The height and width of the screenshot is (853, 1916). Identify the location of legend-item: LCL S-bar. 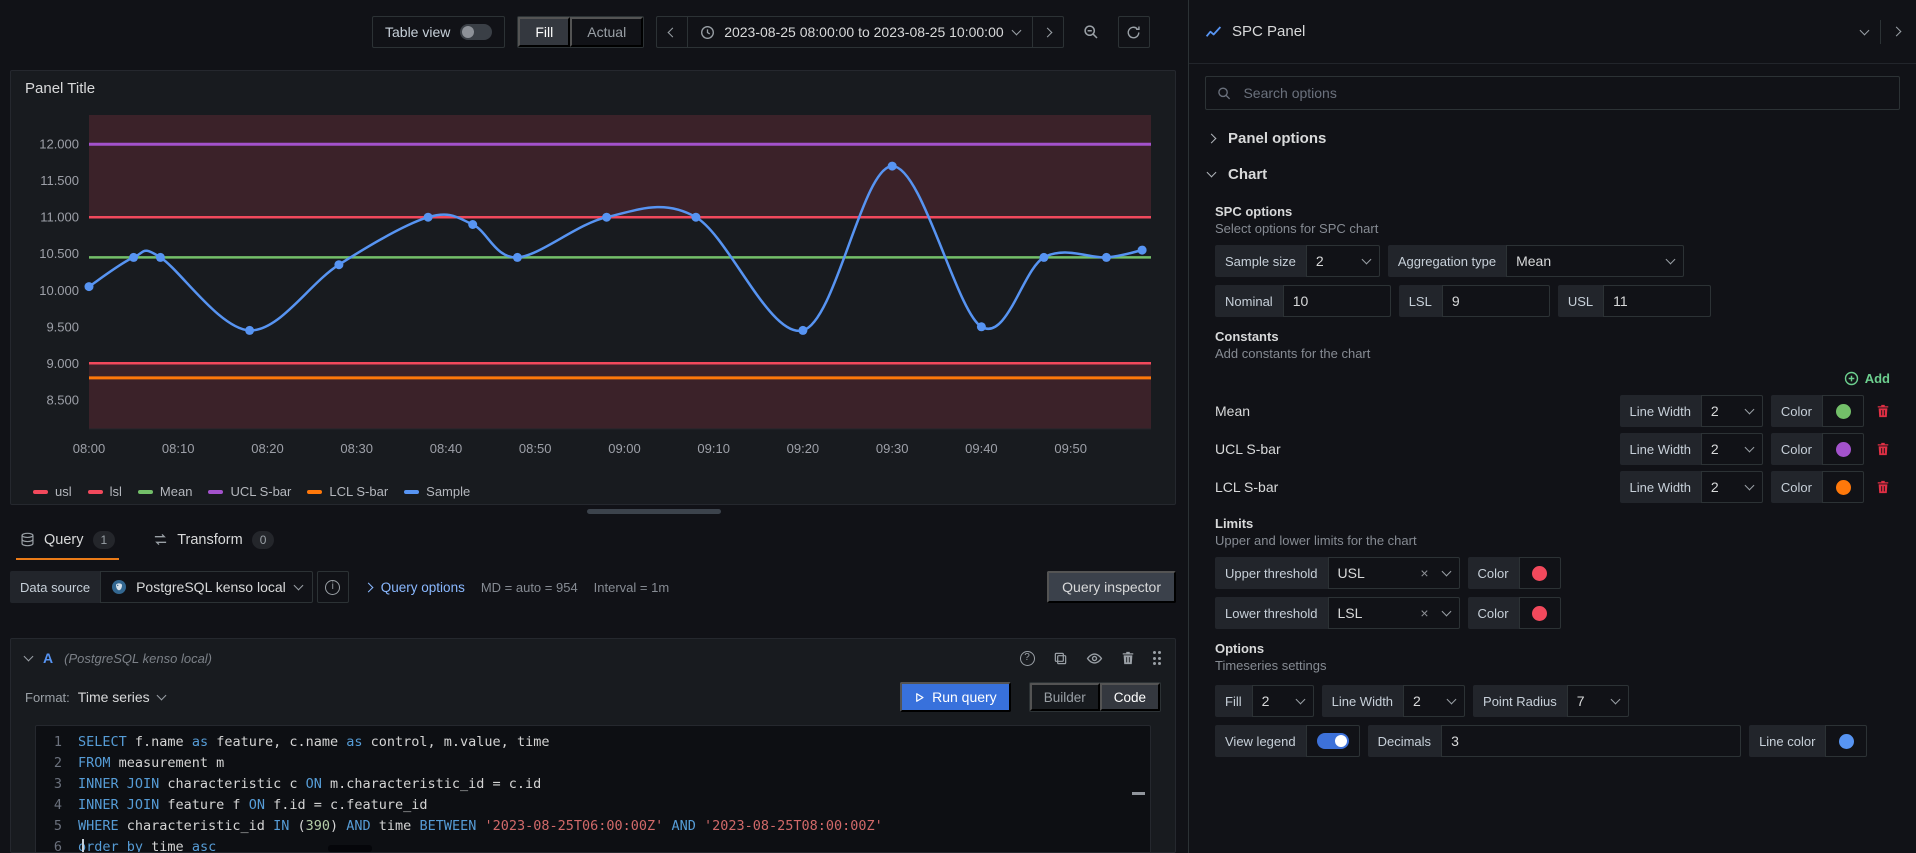
(347, 491).